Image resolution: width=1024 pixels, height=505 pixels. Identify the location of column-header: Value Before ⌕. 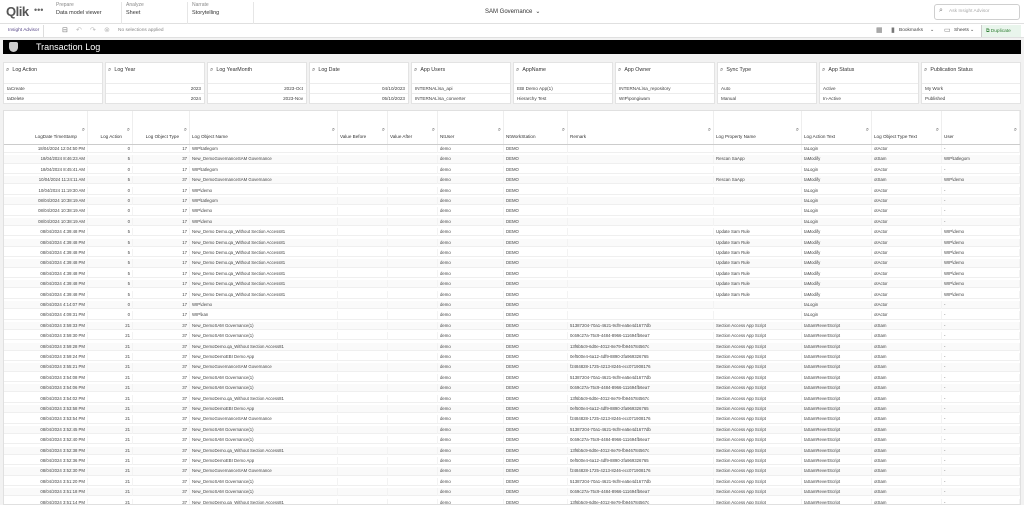
(363, 127).